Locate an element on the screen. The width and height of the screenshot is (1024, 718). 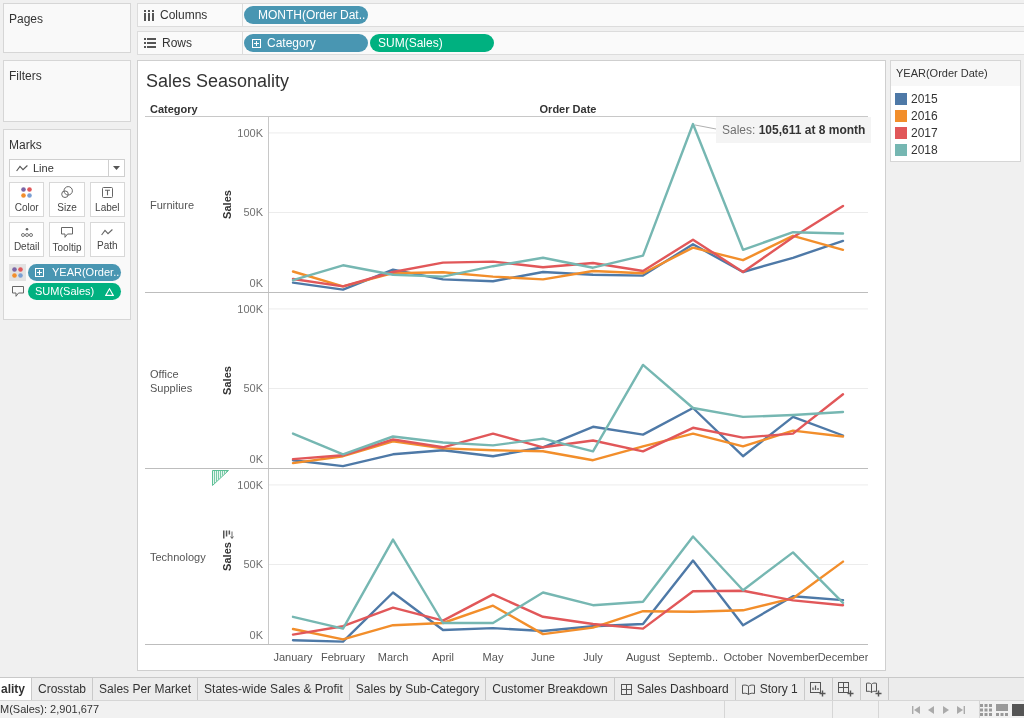
new-worksheet-icon is located at coordinates (818, 689).